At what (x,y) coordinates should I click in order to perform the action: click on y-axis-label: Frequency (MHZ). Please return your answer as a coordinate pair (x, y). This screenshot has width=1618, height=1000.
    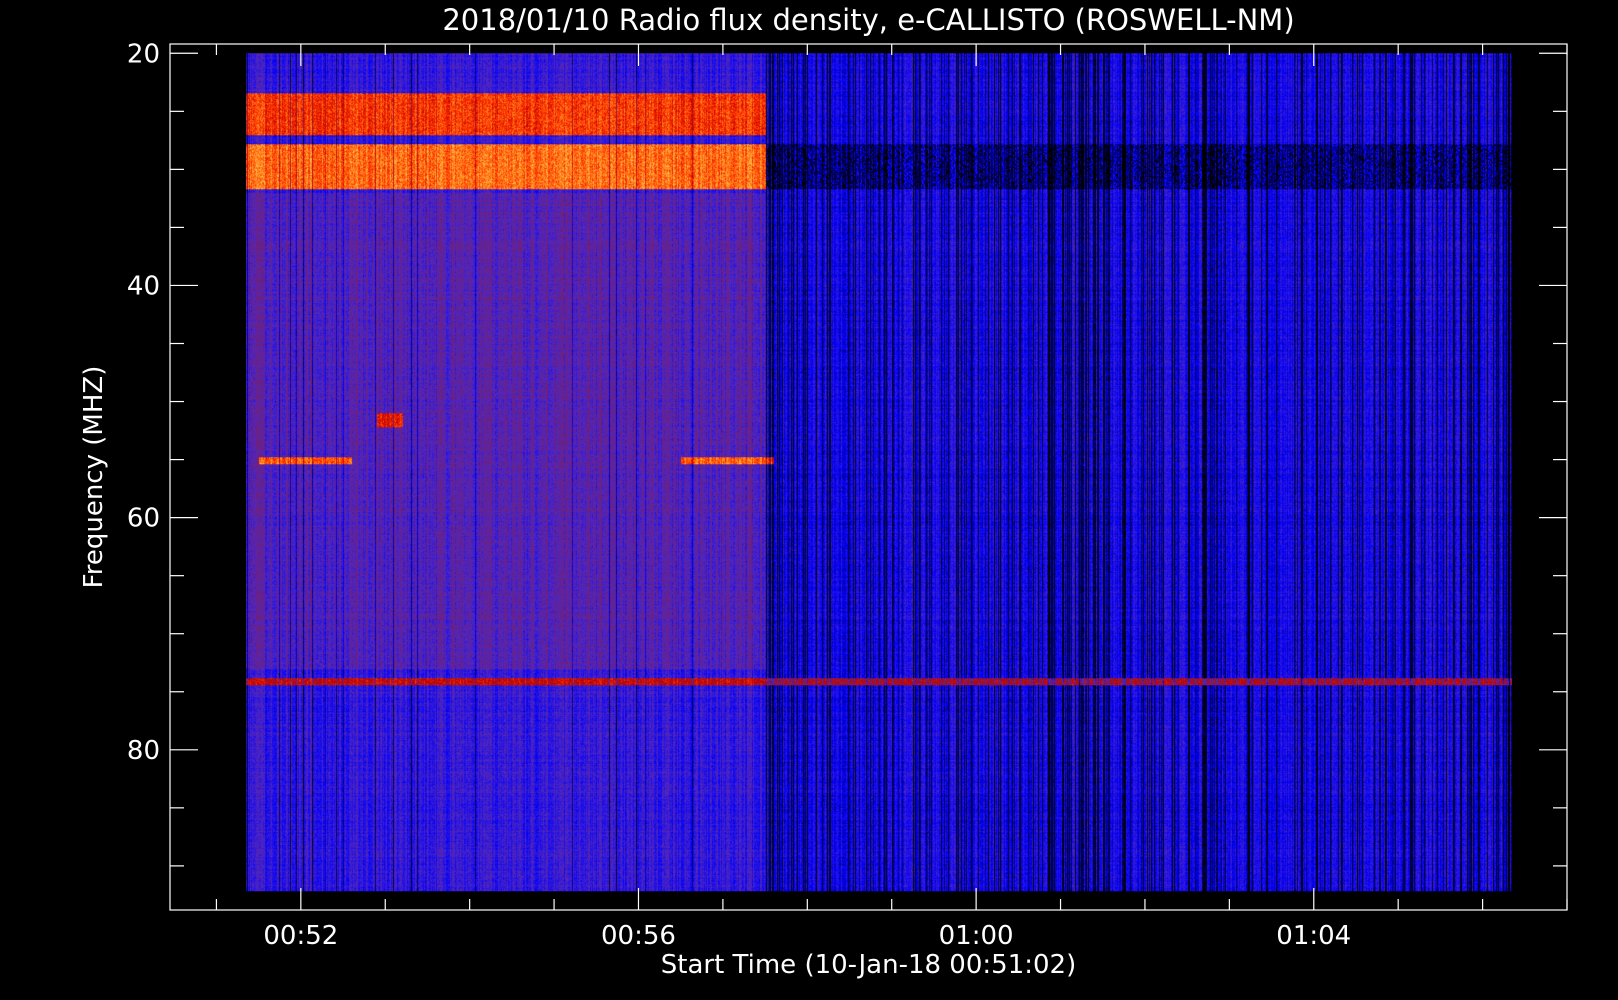
    Looking at the image, I should click on (94, 477).